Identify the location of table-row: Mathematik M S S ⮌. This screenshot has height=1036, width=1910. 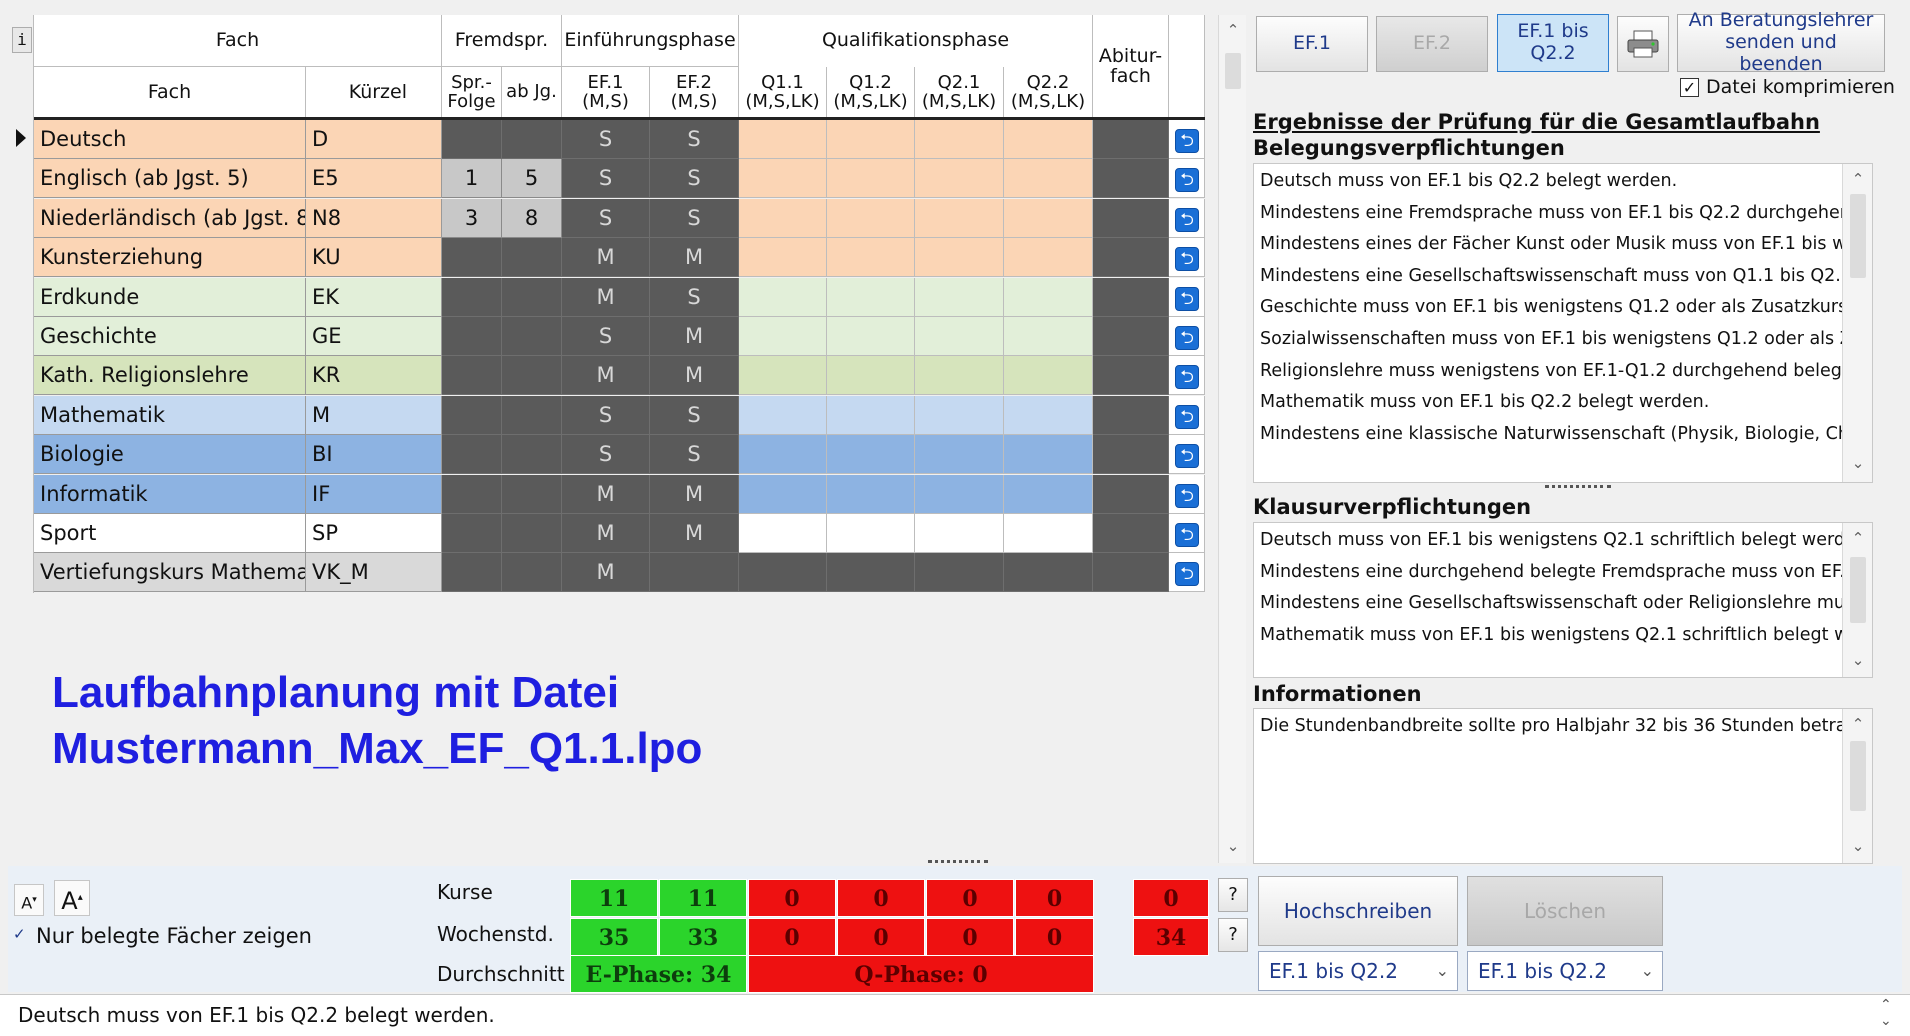
(619, 415).